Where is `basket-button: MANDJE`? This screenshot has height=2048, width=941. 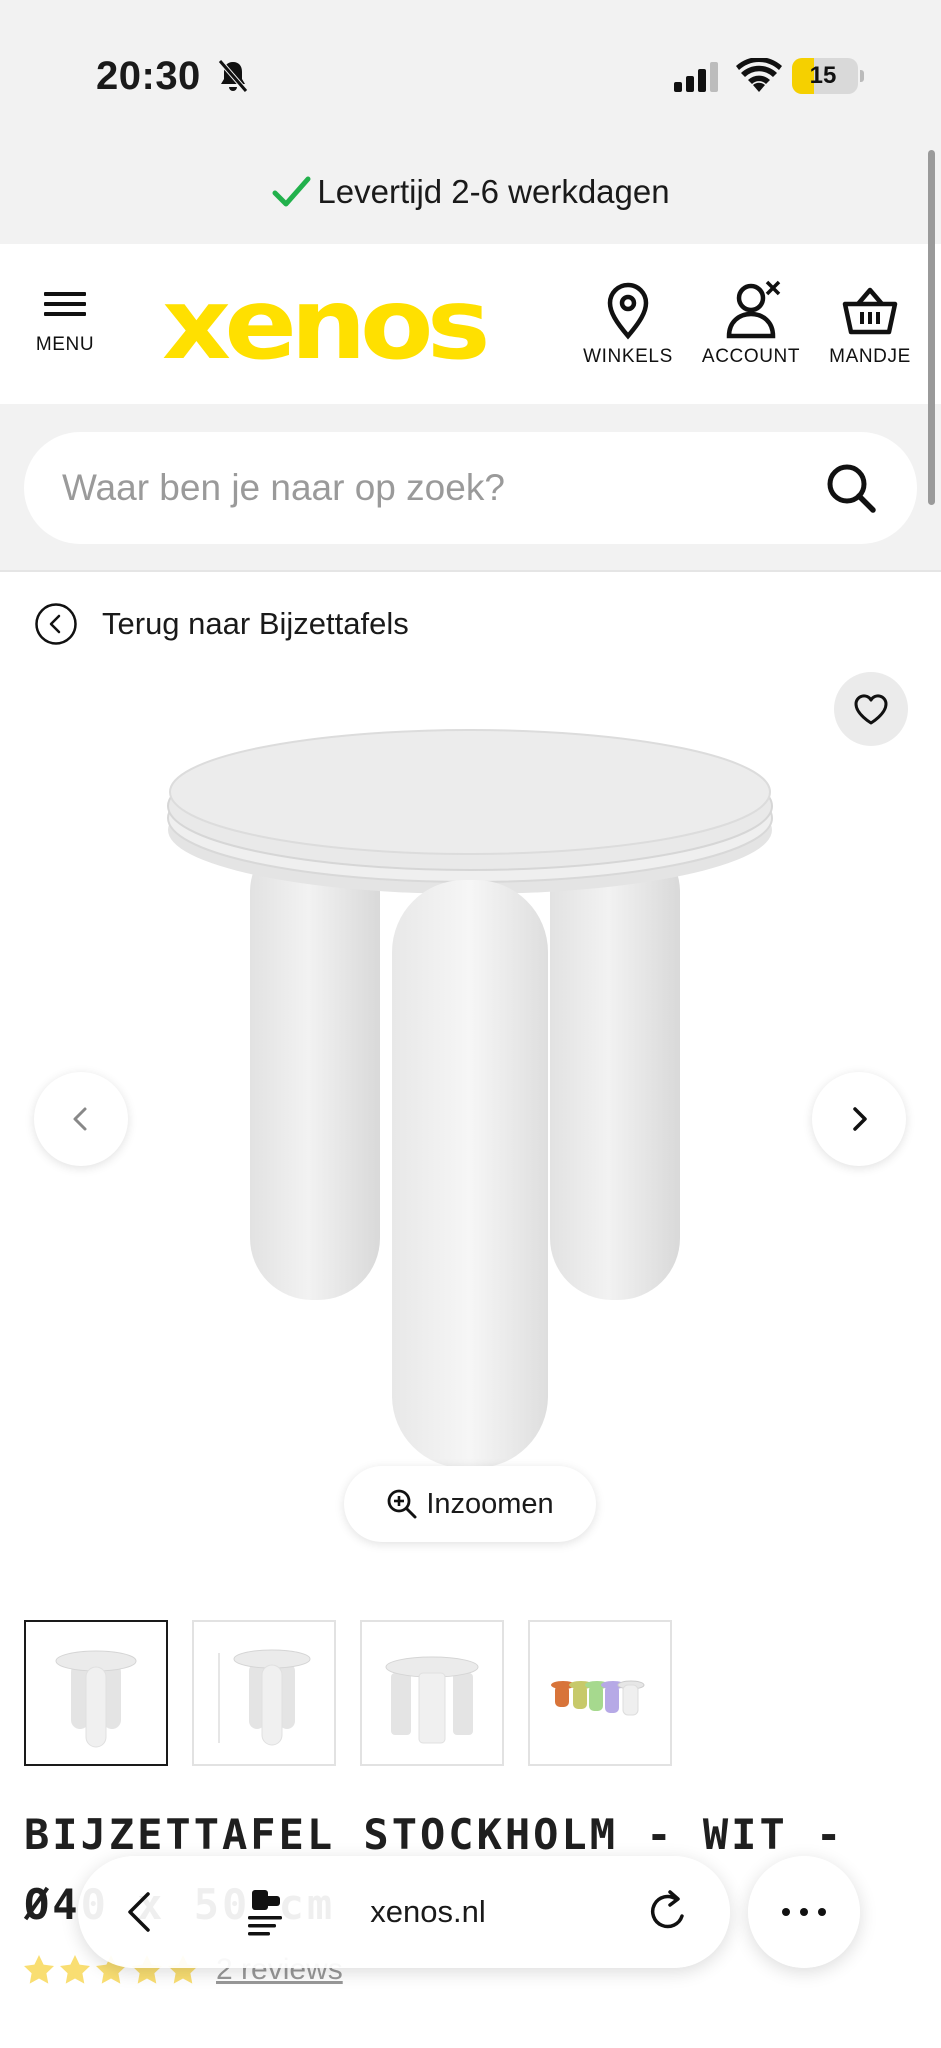
basket-button: MANDJE is located at coordinates (870, 330).